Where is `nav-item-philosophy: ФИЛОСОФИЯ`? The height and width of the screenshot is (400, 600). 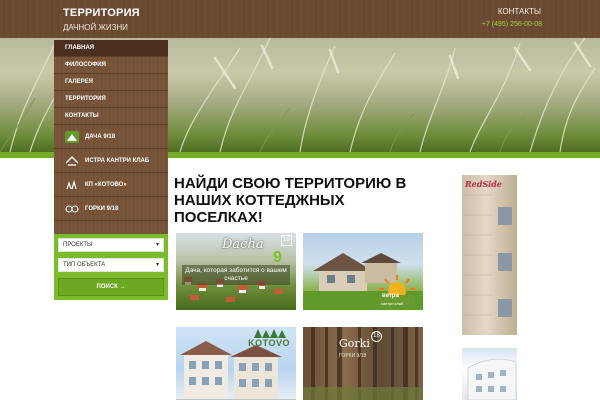 nav-item-philosophy: ФИЛОСОФИЯ is located at coordinates (111, 65).